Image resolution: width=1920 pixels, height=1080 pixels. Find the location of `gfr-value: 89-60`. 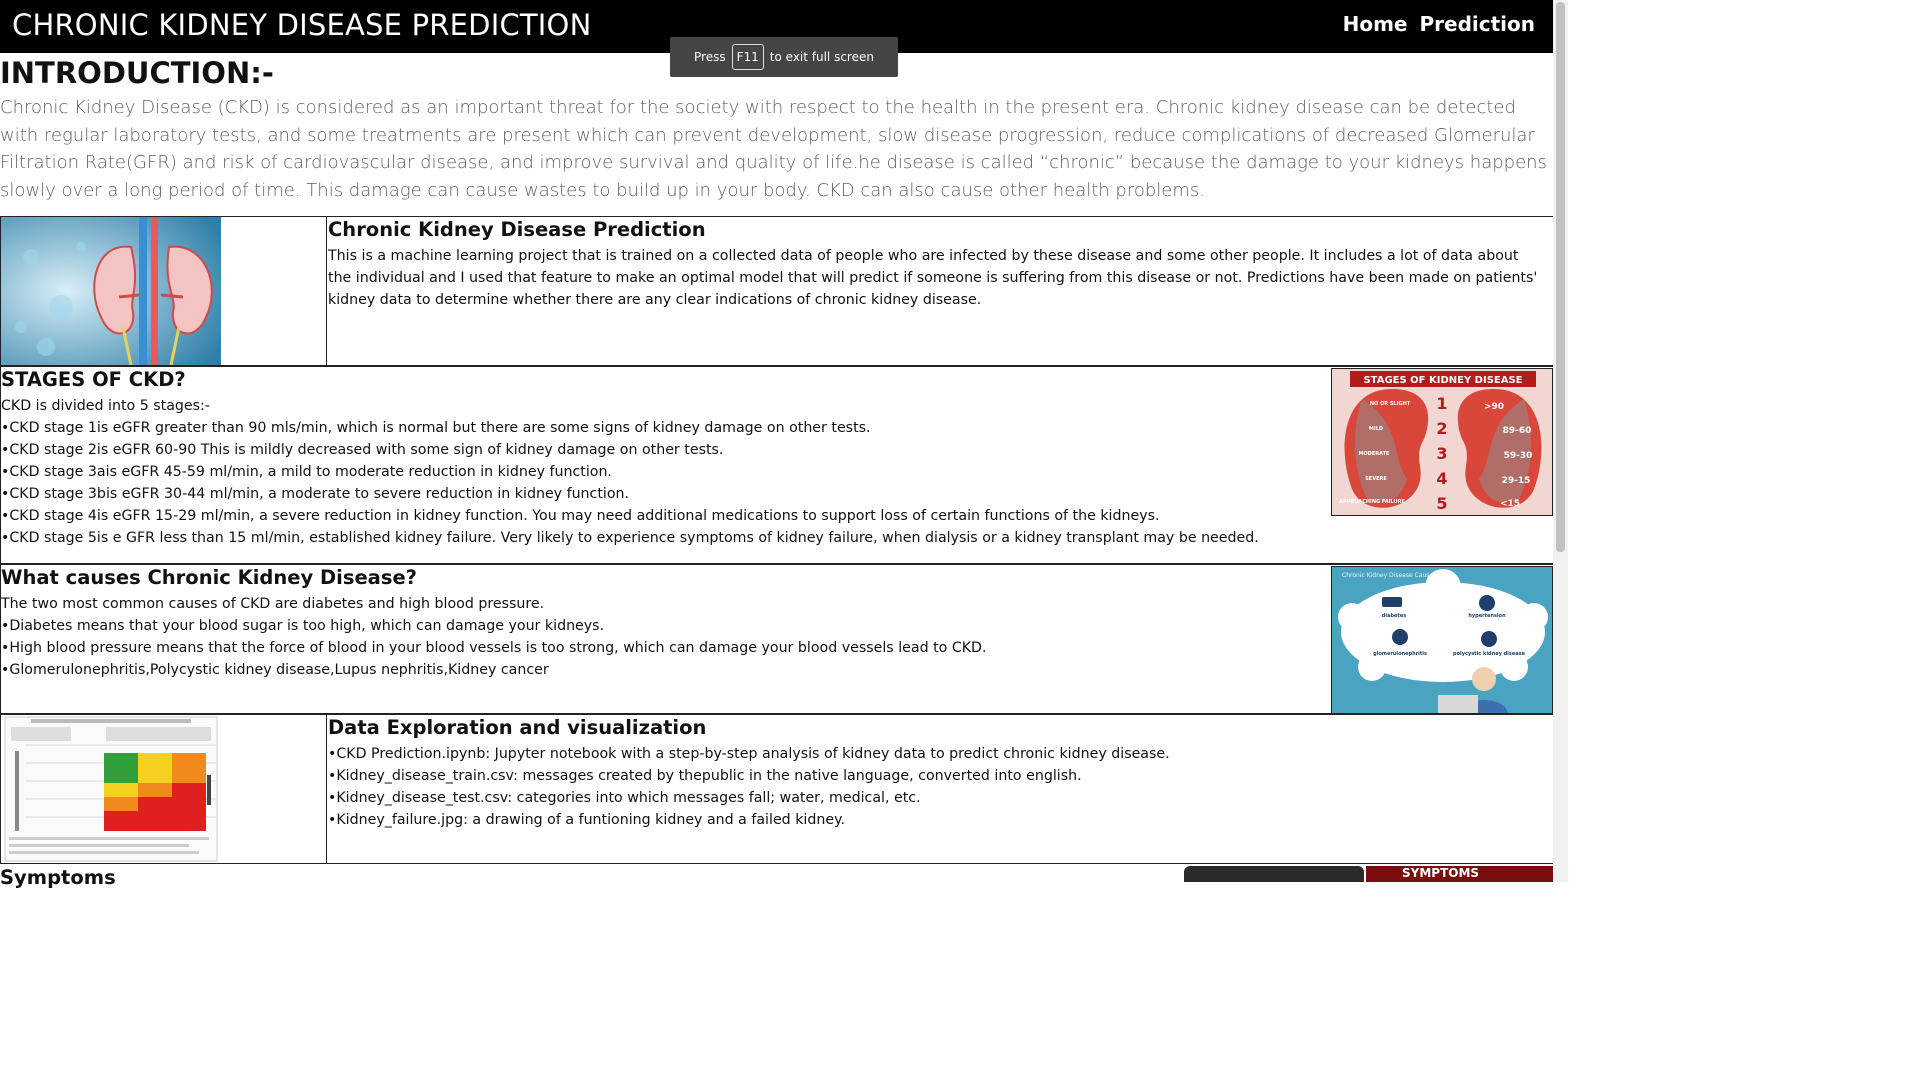

gfr-value: 89-60 is located at coordinates (1517, 431).